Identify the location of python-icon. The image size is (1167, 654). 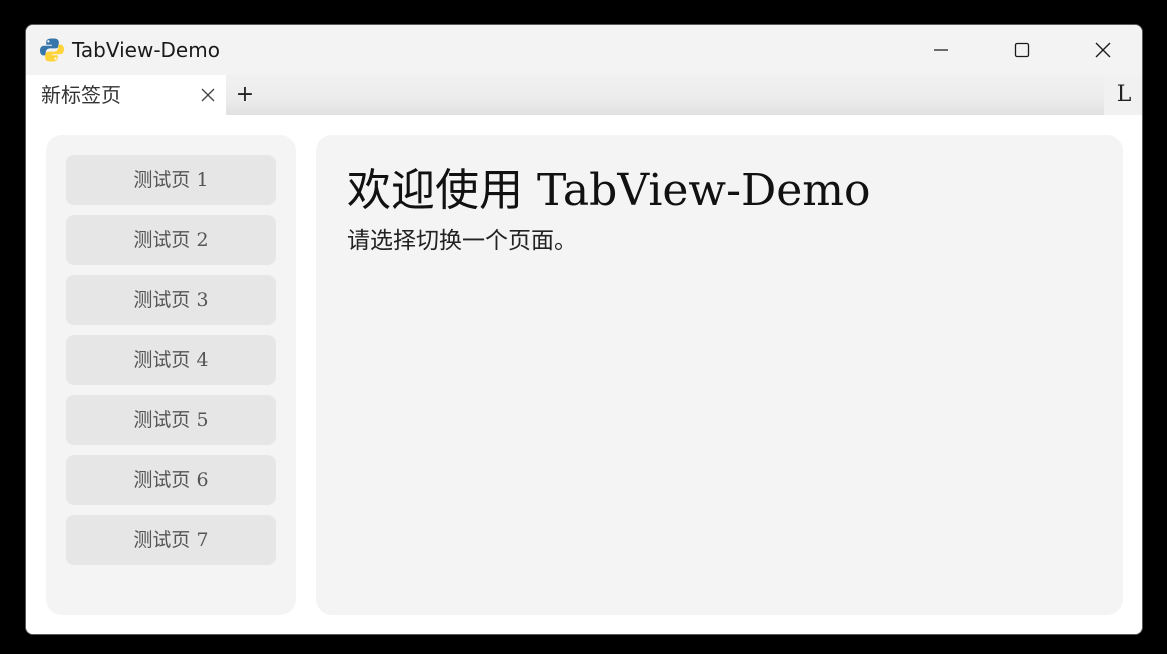
(52, 50).